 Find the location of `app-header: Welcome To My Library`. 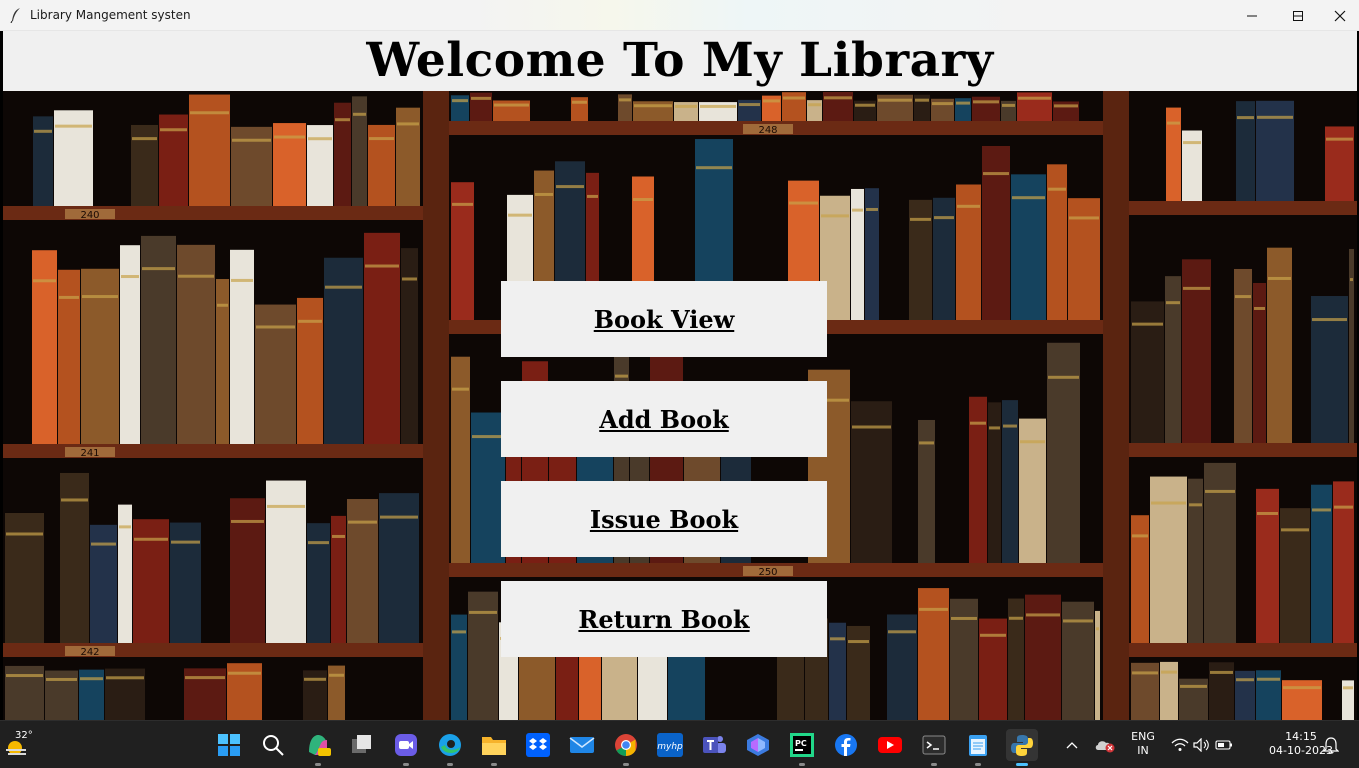

app-header: Welcome To My Library is located at coordinates (680, 61).